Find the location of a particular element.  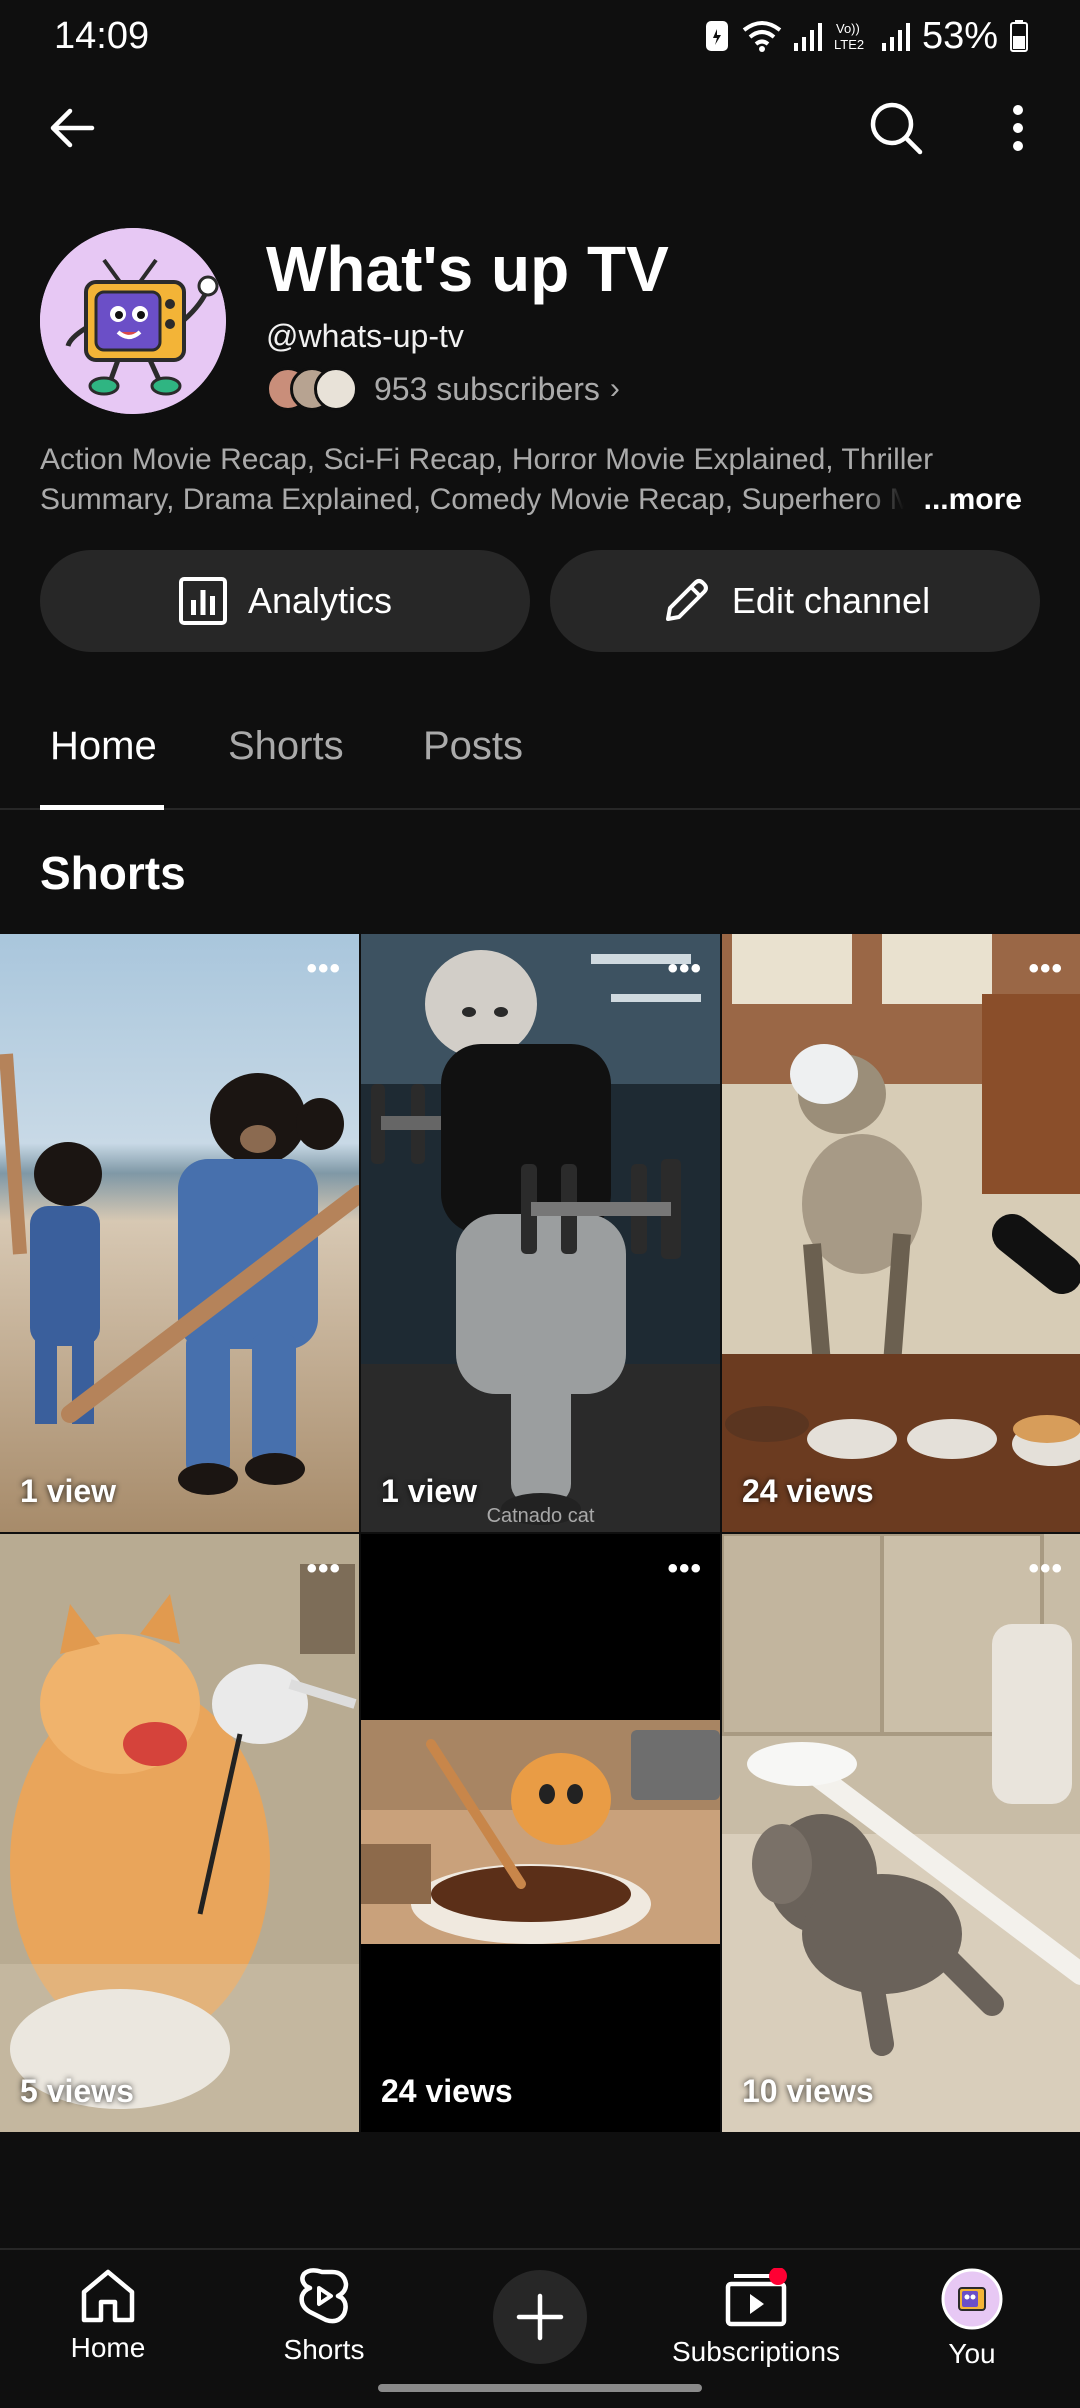

svg-text: Vo)) is located at coordinates (848, 28).